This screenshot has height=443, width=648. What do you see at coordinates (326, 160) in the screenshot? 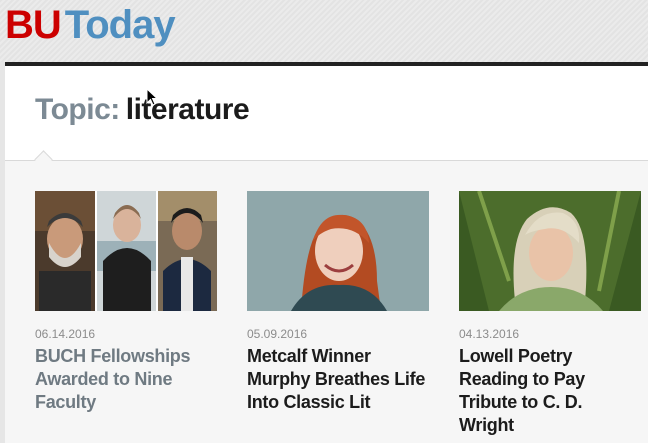
I see `divider` at bounding box center [326, 160].